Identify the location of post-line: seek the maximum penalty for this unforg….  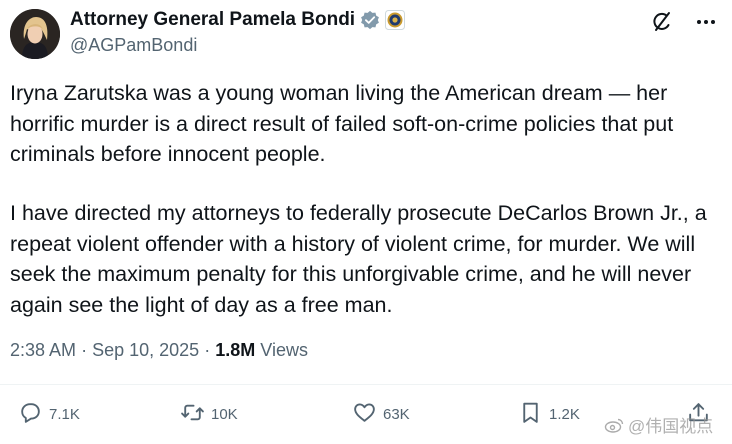
(351, 274).